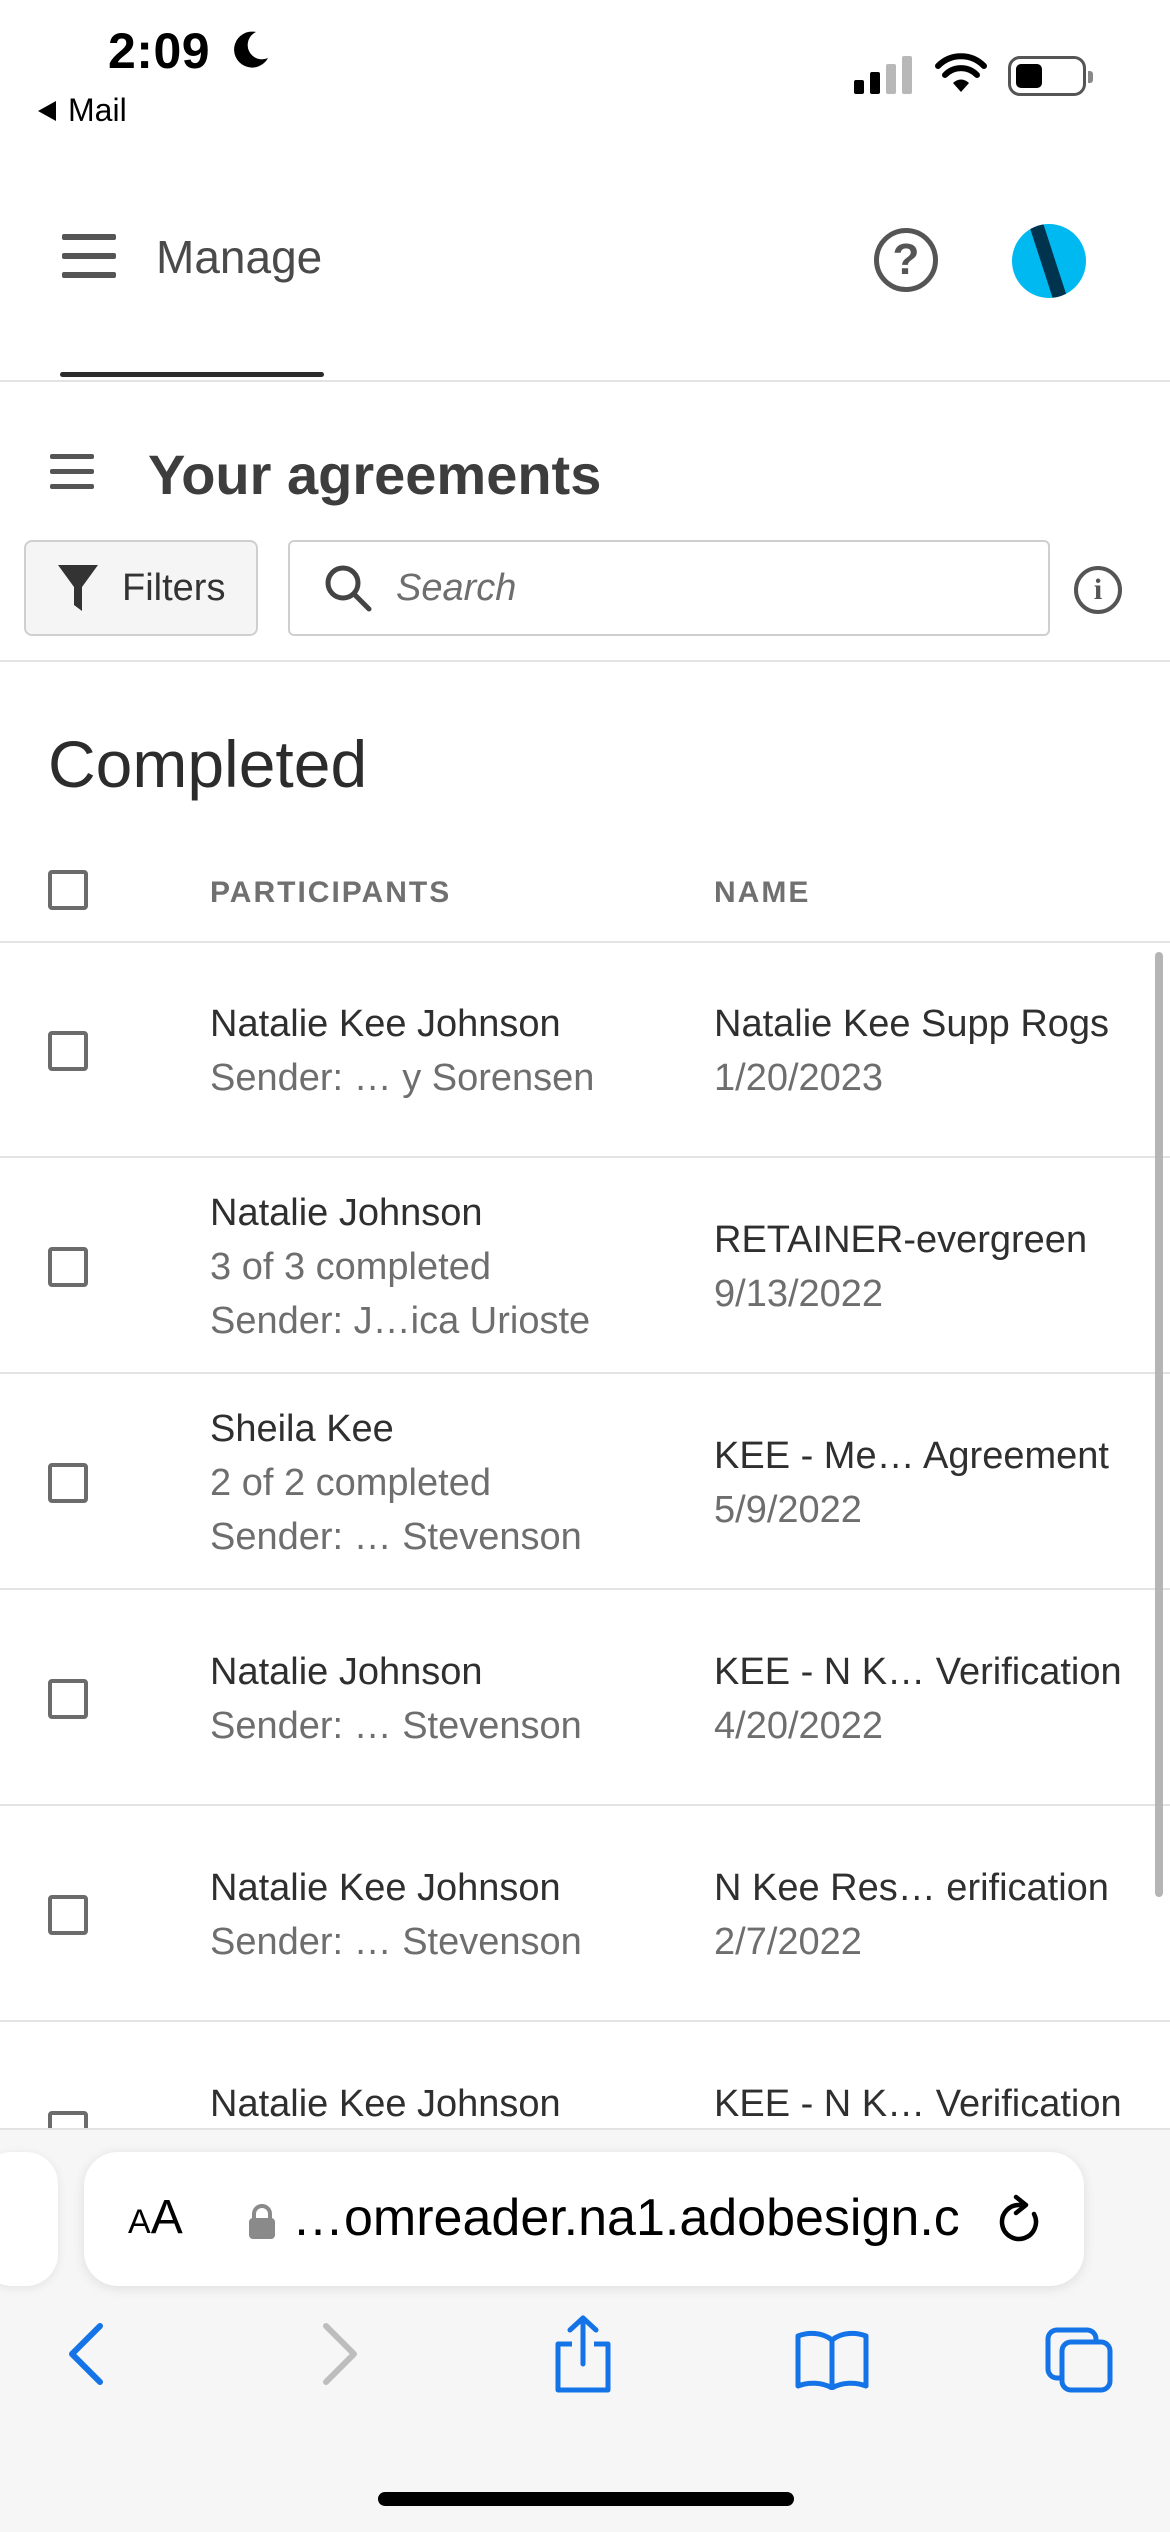 The image size is (1170, 2532). Describe the element at coordinates (799, 1078) in the screenshot. I see `agreement-date: 1/20/2023` at that location.